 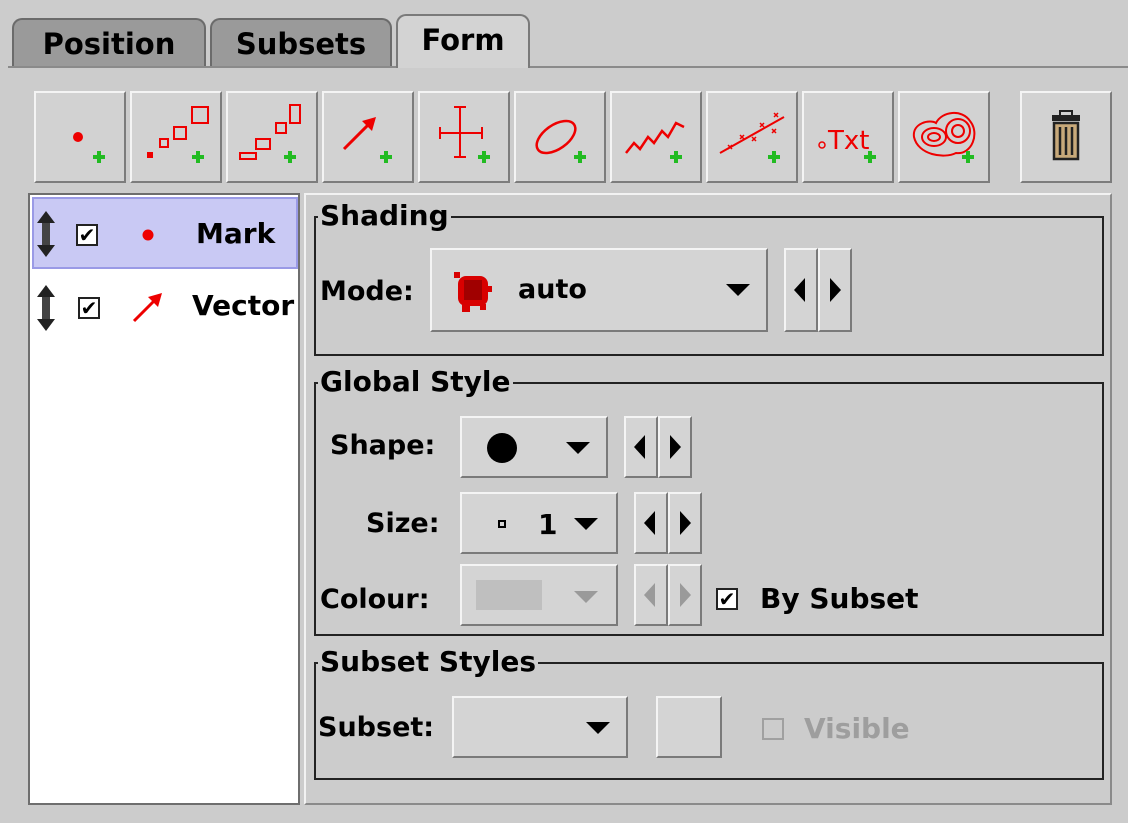 What do you see at coordinates (403, 523) in the screenshot?
I see `size-label: Size:` at bounding box center [403, 523].